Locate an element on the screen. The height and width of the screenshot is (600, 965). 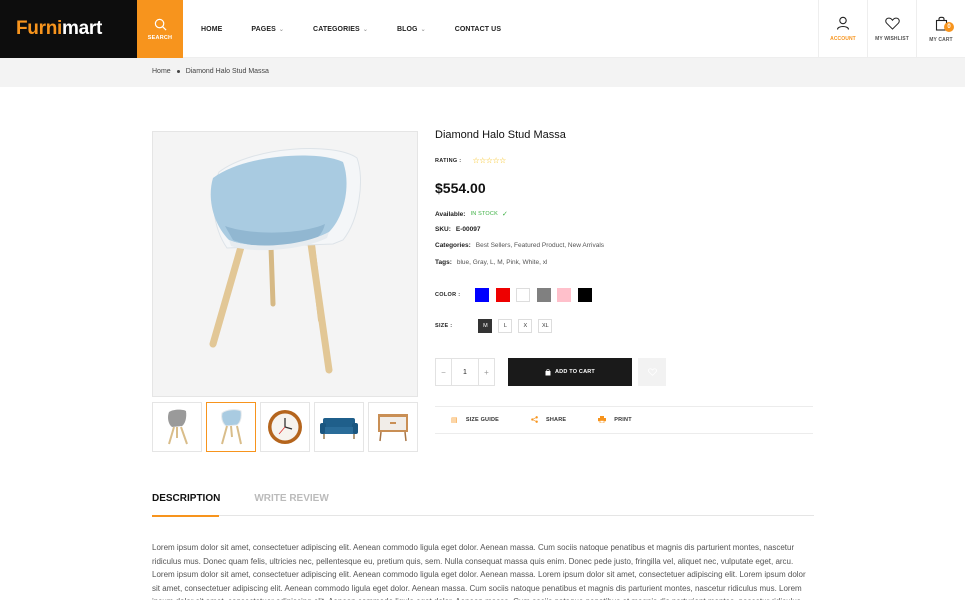
color-swatch-red is located at coordinates (502, 295).